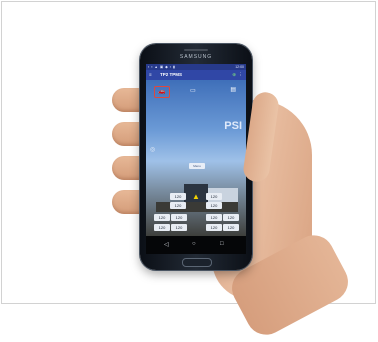 The width and height of the screenshot is (378, 342). What do you see at coordinates (197, 166) in the screenshot?
I see `menu-button: Menu` at bounding box center [197, 166].